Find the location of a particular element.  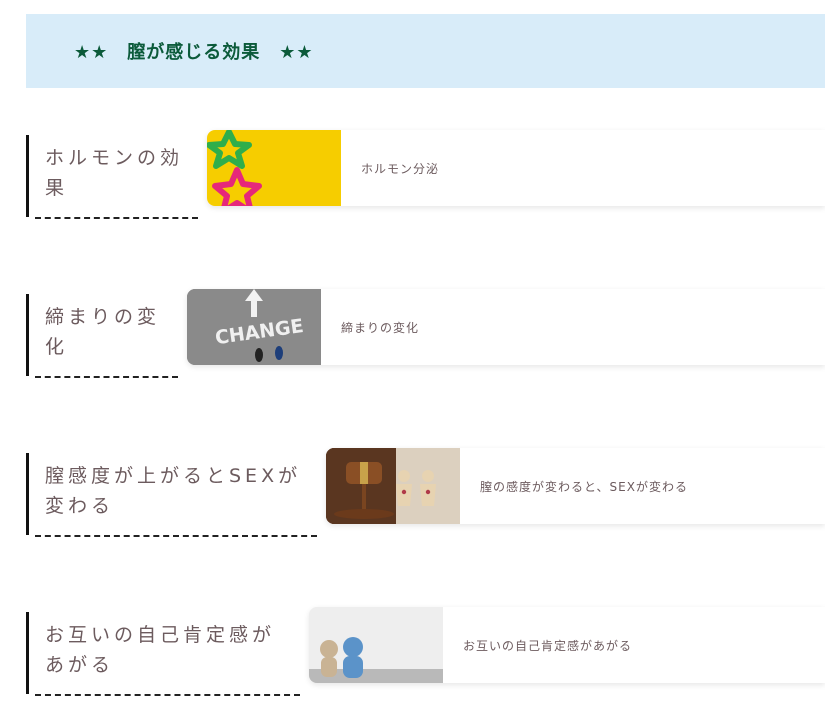

section-sensitivity: 膣感度が上がるとSEXが 変わる 膣の感度が変わると、SEXが変わる is located at coordinates (425, 492).